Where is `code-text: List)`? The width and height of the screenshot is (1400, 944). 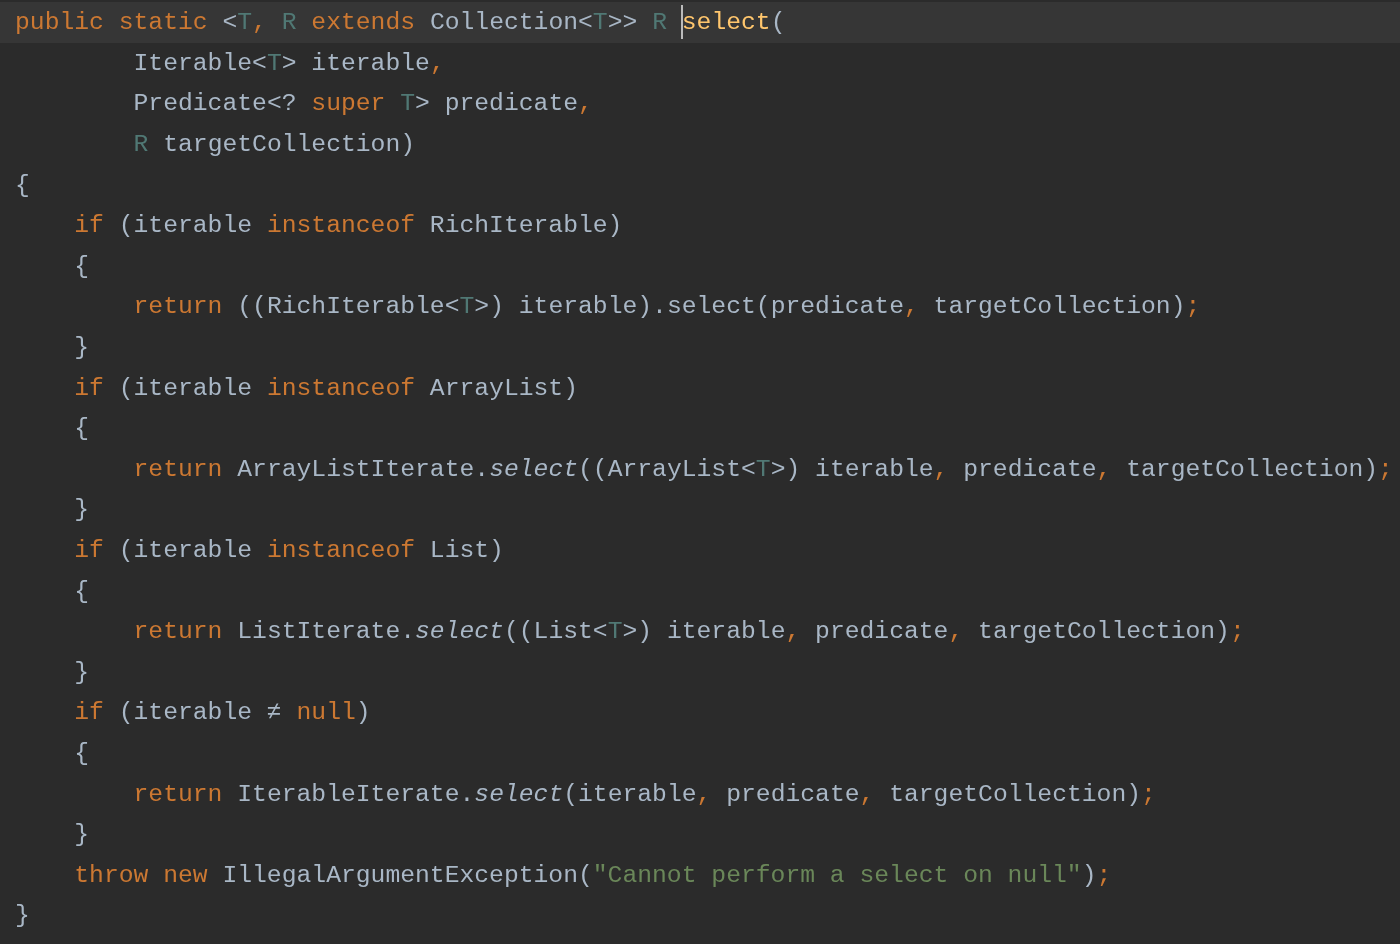 code-text: List) is located at coordinates (466, 550).